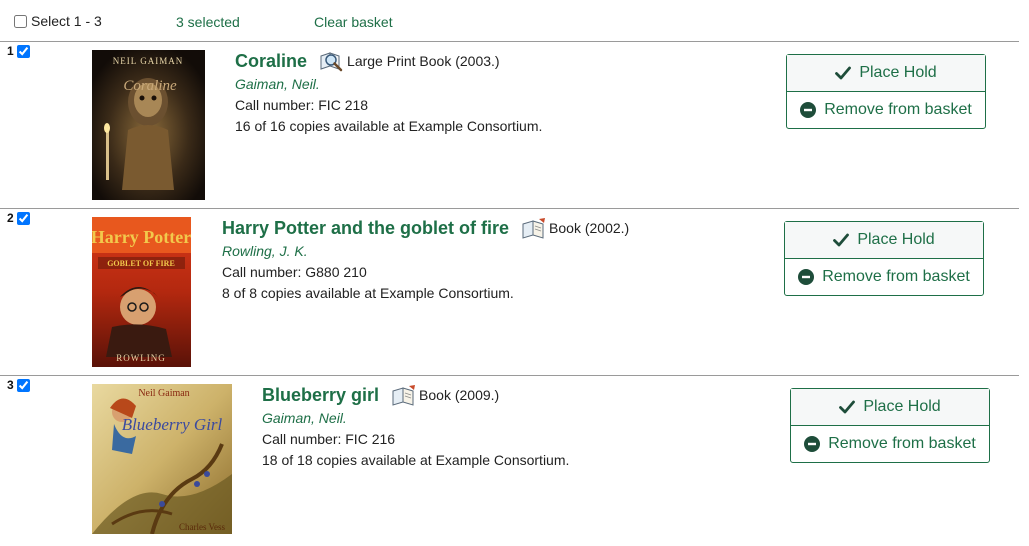  I want to click on cover-author-text: ROWLING, so click(141, 358).